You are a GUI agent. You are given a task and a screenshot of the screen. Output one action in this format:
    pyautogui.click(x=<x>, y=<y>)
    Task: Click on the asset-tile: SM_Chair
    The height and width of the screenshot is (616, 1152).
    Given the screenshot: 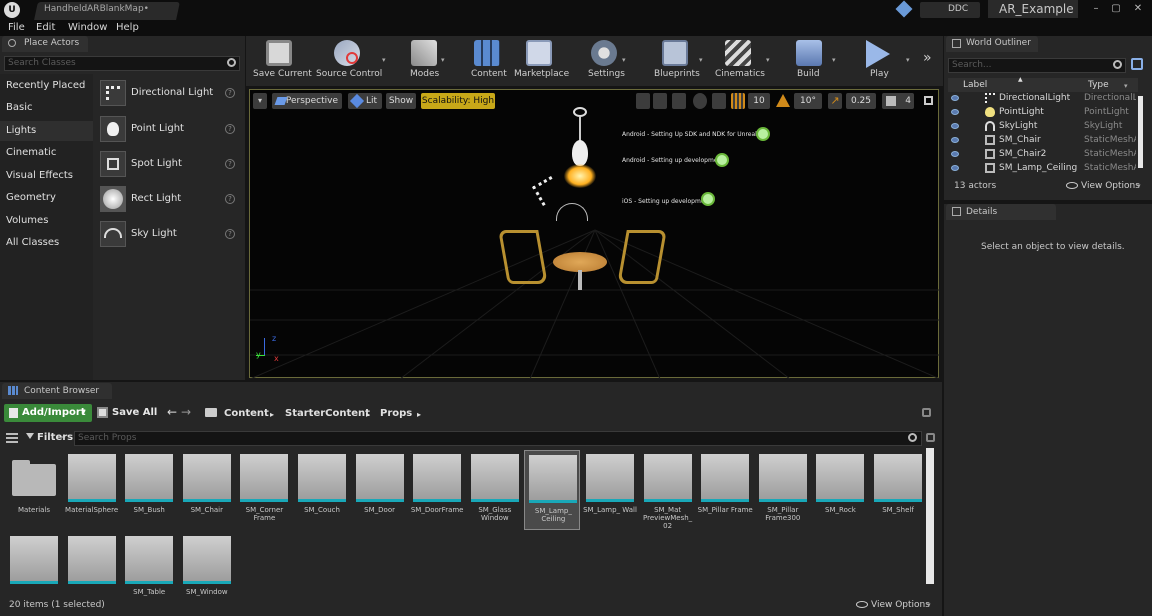 What is the action you would take?
    pyautogui.click(x=207, y=490)
    